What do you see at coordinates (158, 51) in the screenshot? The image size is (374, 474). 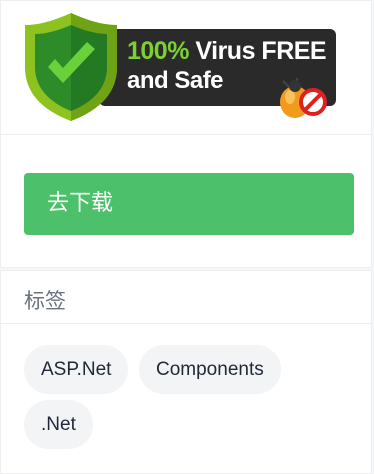 I see `badge-percent: 100%` at bounding box center [158, 51].